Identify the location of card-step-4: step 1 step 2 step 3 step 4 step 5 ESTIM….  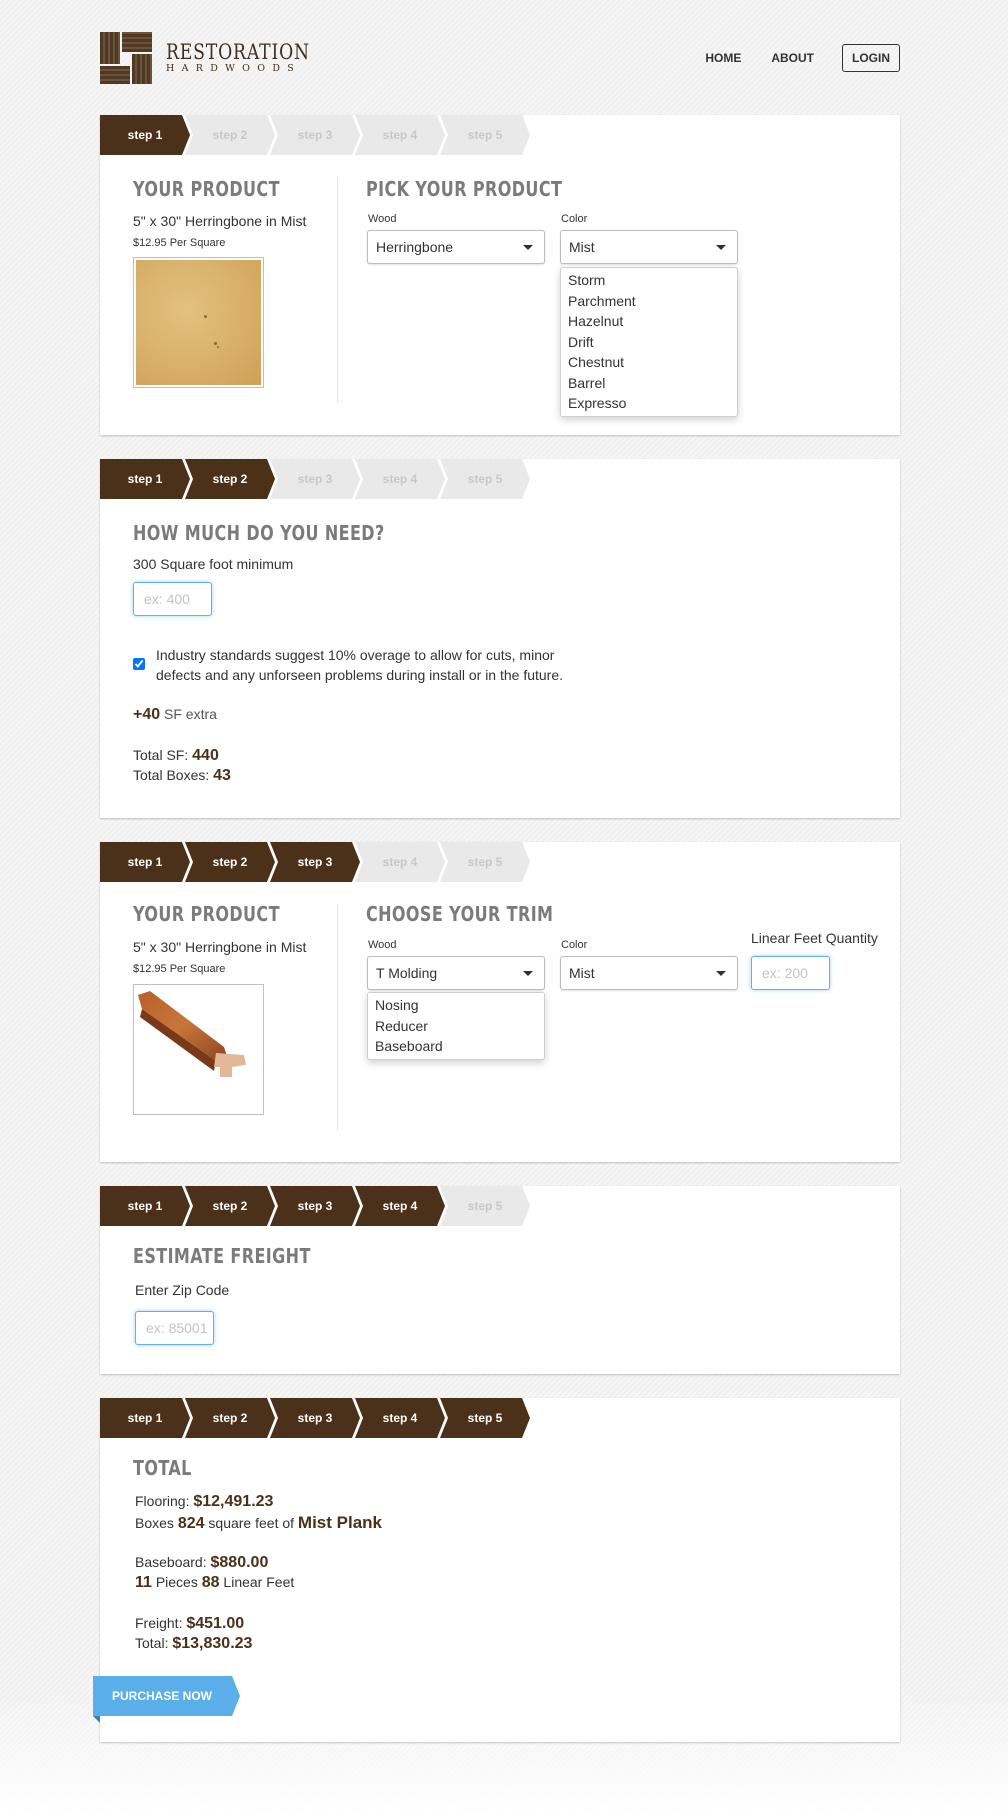
(500, 1280).